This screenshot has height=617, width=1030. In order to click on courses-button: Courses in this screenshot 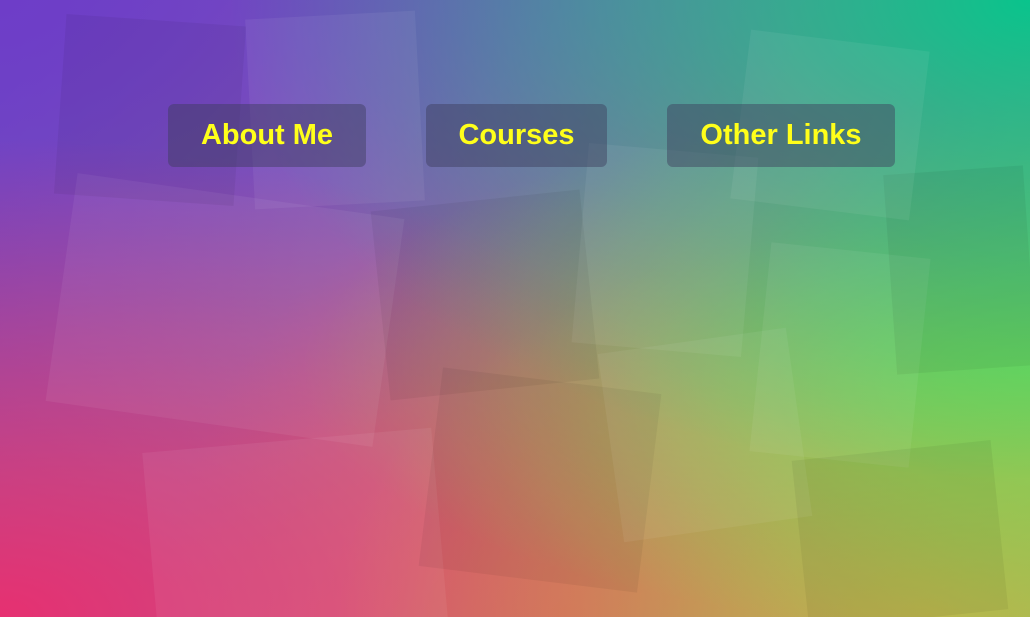, I will do `click(516, 135)`.